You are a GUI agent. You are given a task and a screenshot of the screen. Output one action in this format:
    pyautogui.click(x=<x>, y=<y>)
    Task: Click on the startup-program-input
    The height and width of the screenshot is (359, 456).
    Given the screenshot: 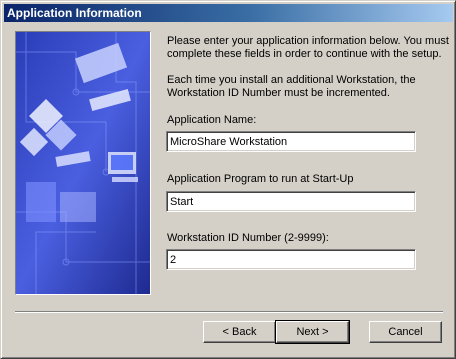 What is the action you would take?
    pyautogui.click(x=290, y=201)
    